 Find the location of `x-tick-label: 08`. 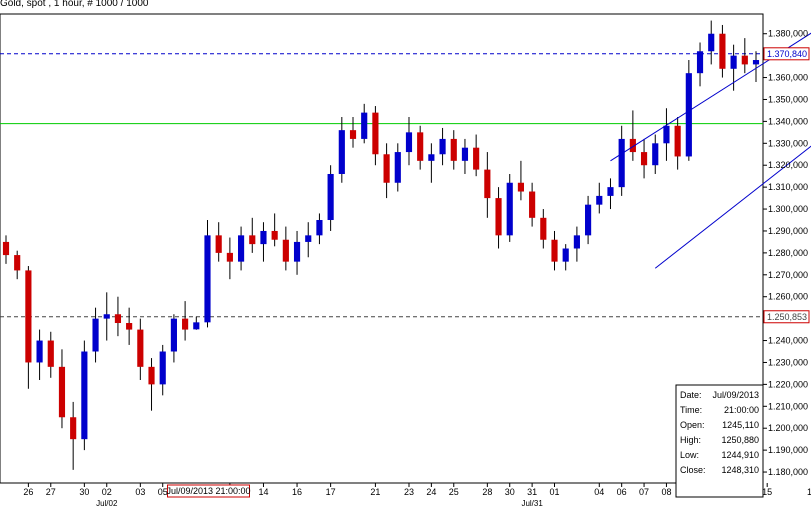

x-tick-label: 08 is located at coordinates (666, 492).